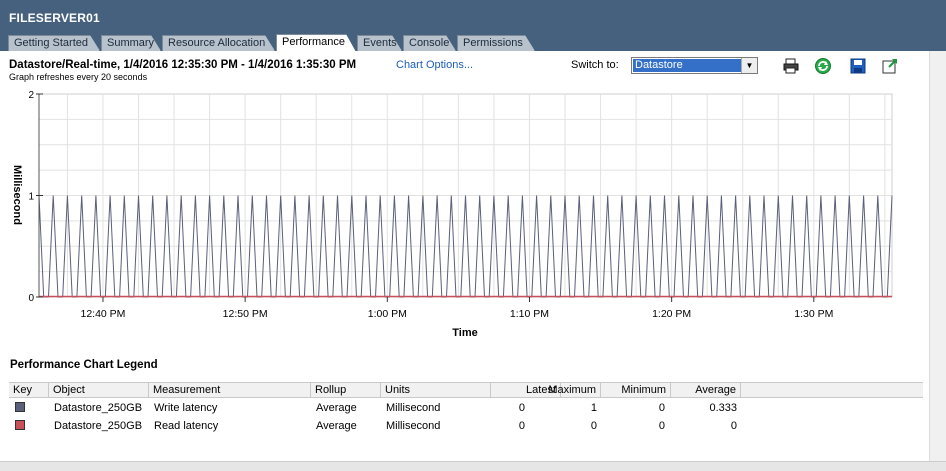 This screenshot has height=471, width=946. I want to click on legend-average: 0.333, so click(723, 408).